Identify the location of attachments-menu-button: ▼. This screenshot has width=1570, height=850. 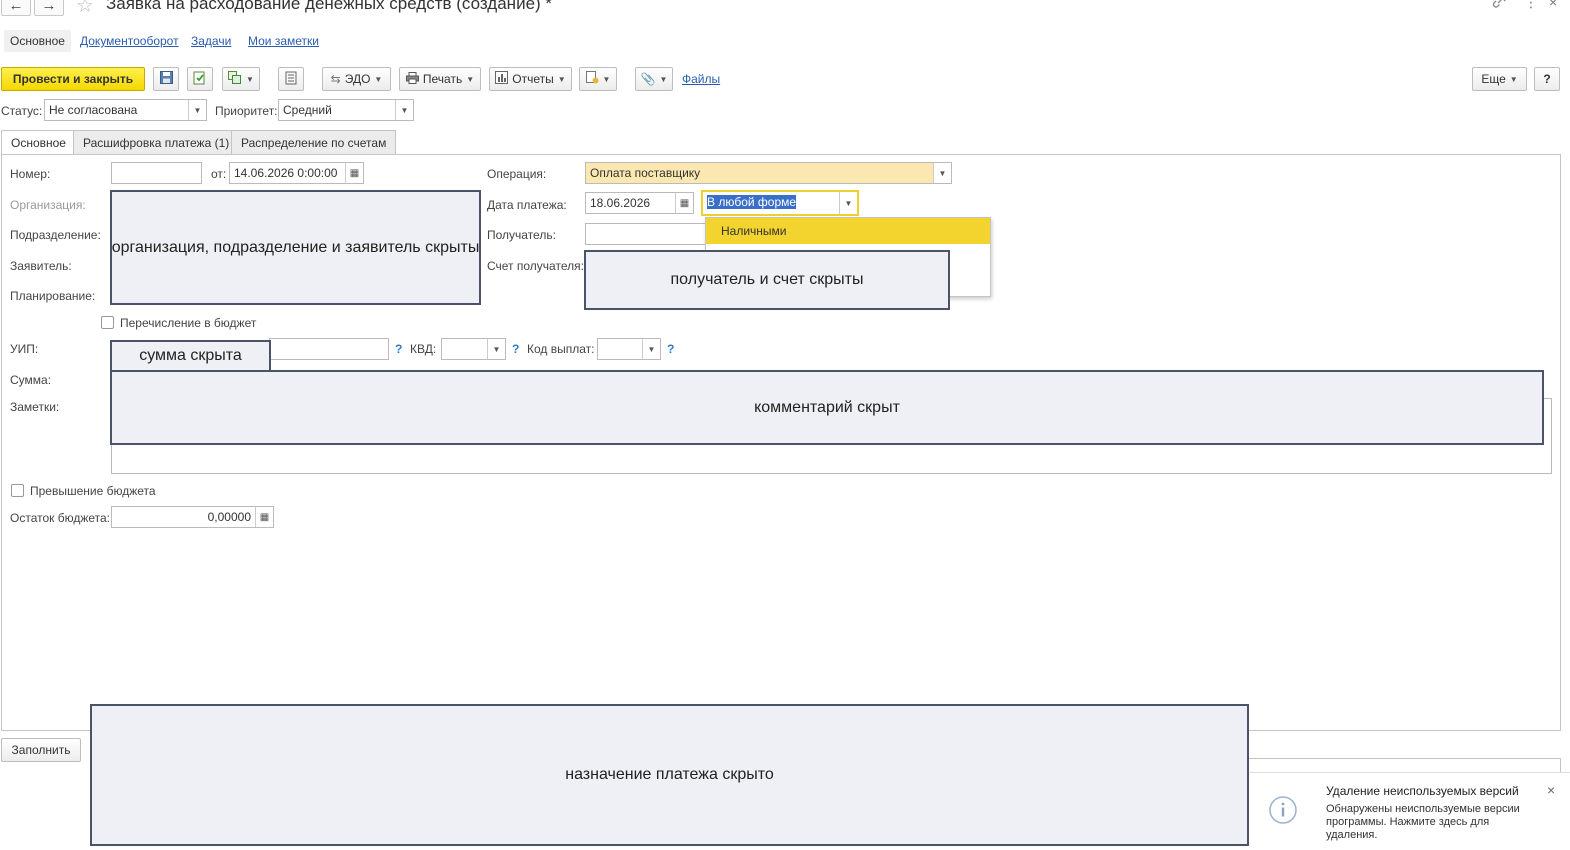
(598, 79).